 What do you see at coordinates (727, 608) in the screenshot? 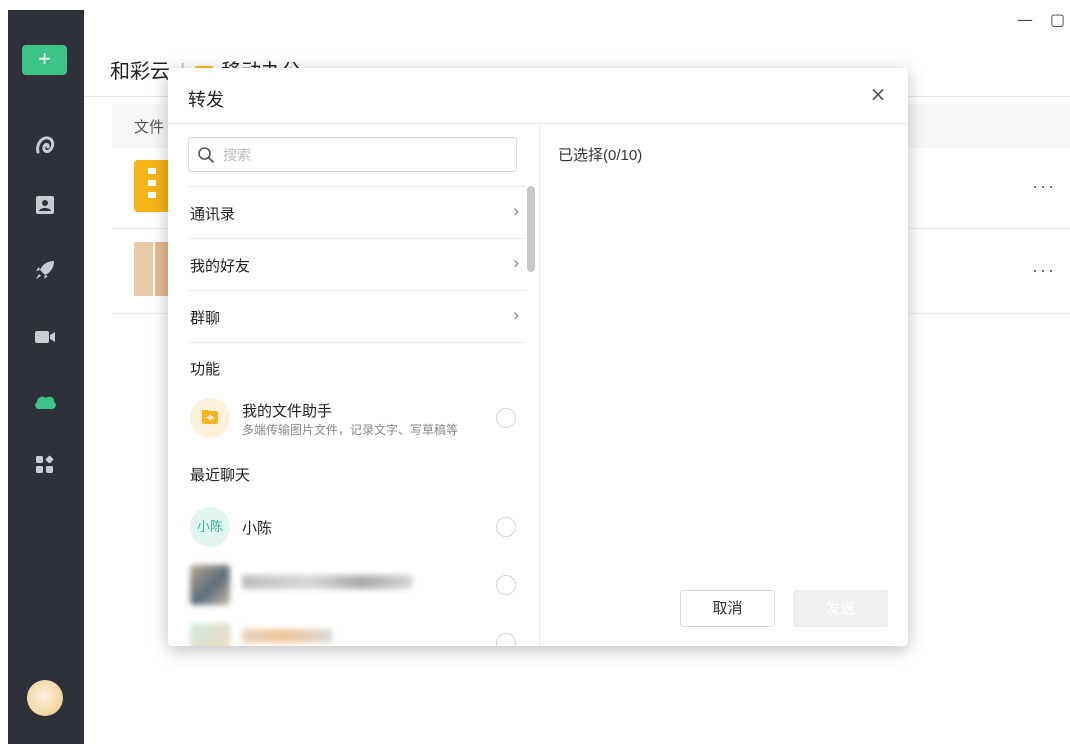
I see `cancel-button: 取消` at bounding box center [727, 608].